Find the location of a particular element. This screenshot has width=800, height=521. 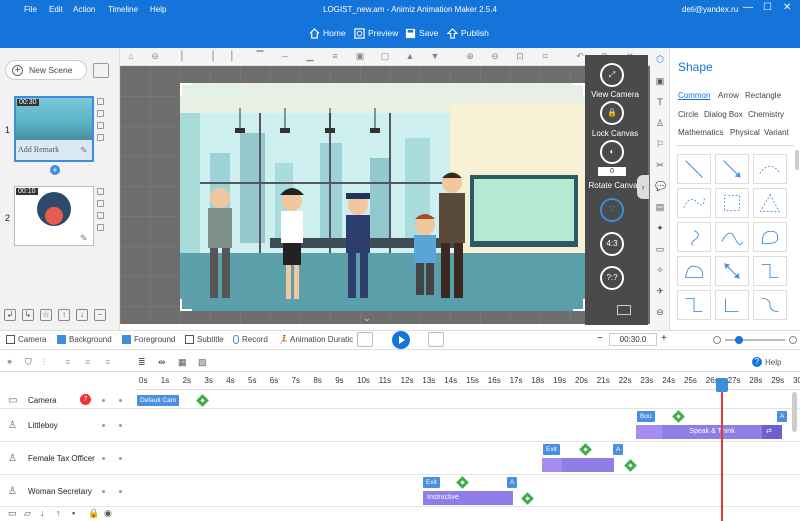

panel-scrollbar is located at coordinates (797, 160).